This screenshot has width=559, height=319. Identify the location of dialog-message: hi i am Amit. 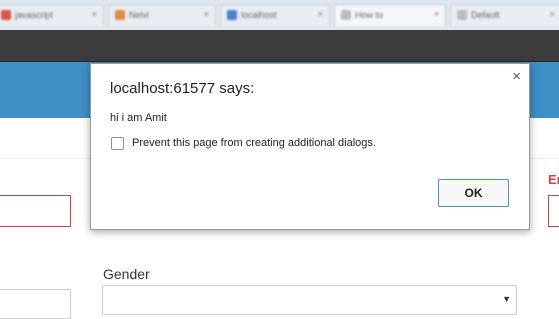
(138, 118).